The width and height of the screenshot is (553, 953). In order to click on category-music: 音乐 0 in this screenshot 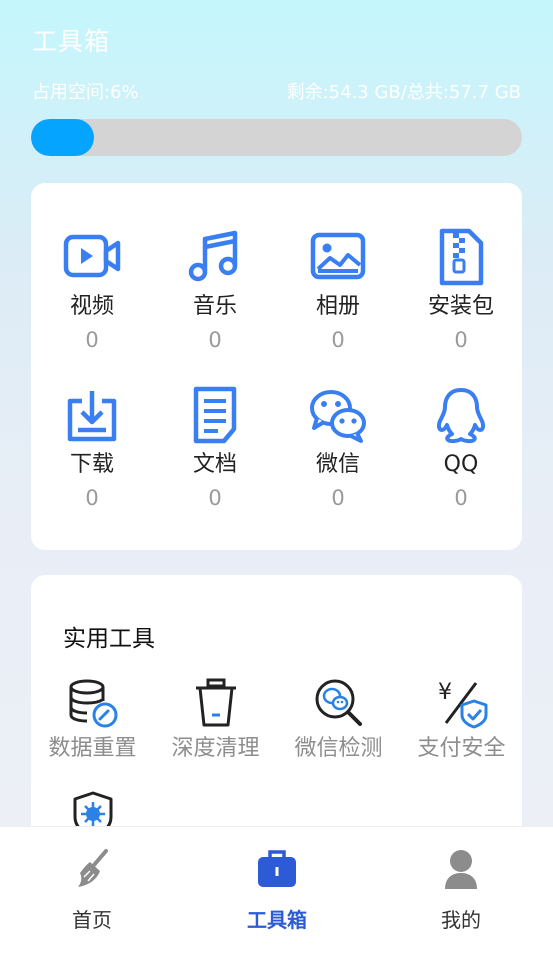, I will do `click(215, 290)`.